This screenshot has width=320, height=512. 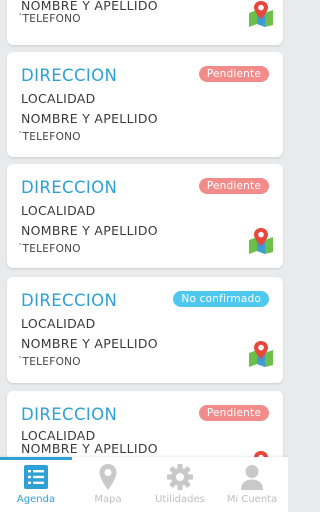 What do you see at coordinates (36, 477) in the screenshot?
I see `list-icon` at bounding box center [36, 477].